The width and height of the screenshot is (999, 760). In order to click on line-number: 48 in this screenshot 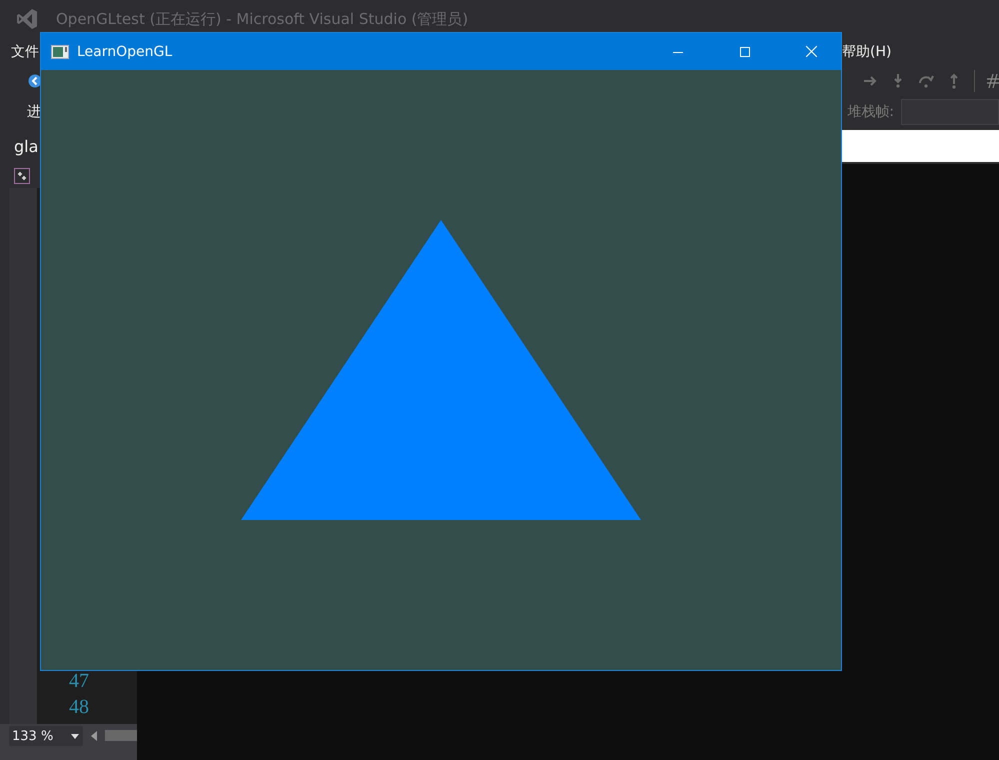, I will do `click(79, 707)`.